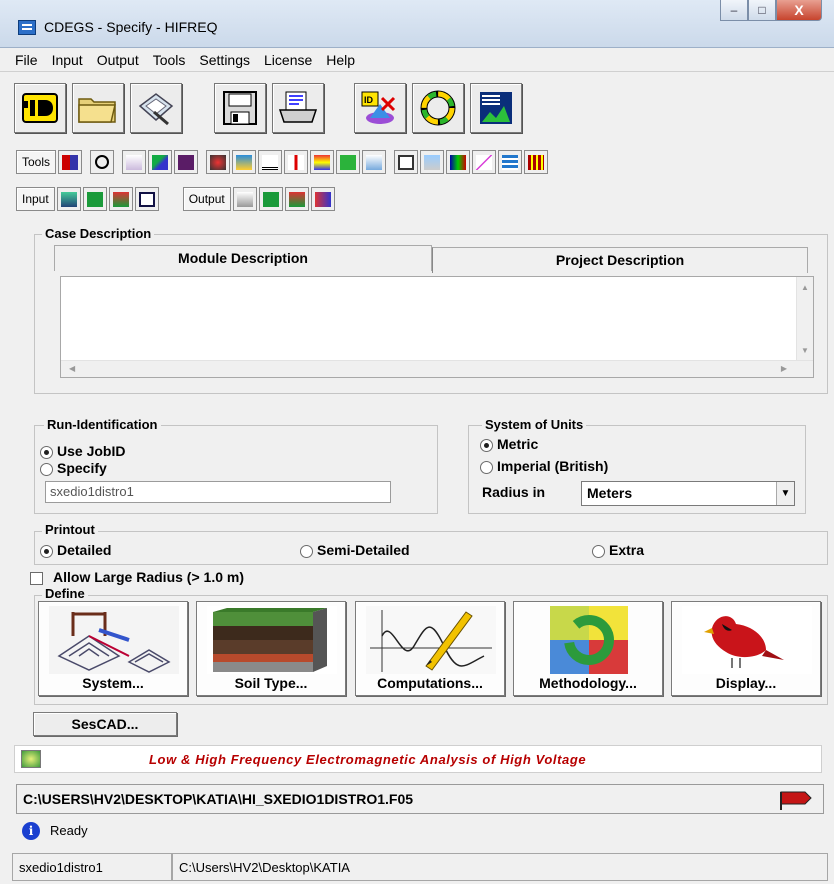 This screenshot has height=884, width=834. I want to click on output-label-button: Output, so click(206, 199).